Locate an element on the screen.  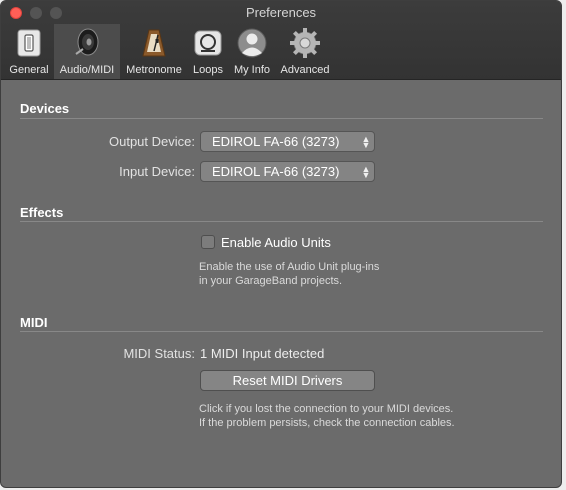
output-device-select: EDIROL FA-66 (3273) ▲ ▼ is located at coordinates (287, 141).